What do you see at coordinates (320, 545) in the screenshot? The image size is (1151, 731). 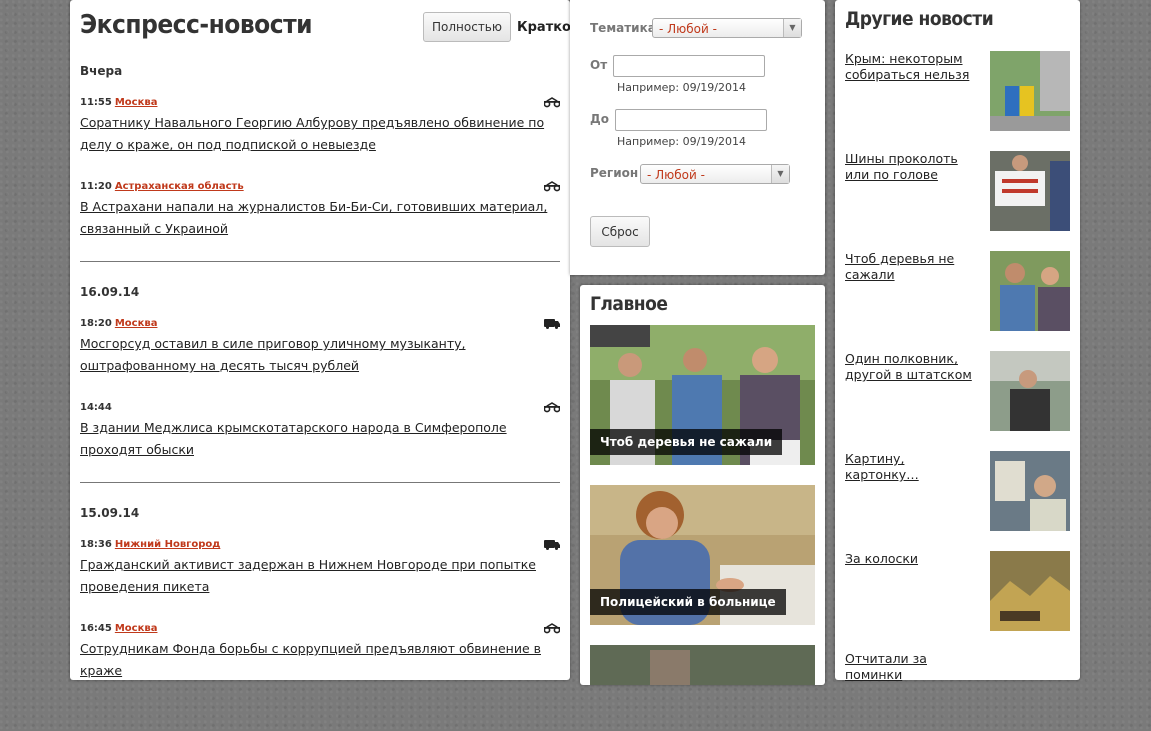 I see `news-meta: 18:36 Нижний Новгород` at bounding box center [320, 545].